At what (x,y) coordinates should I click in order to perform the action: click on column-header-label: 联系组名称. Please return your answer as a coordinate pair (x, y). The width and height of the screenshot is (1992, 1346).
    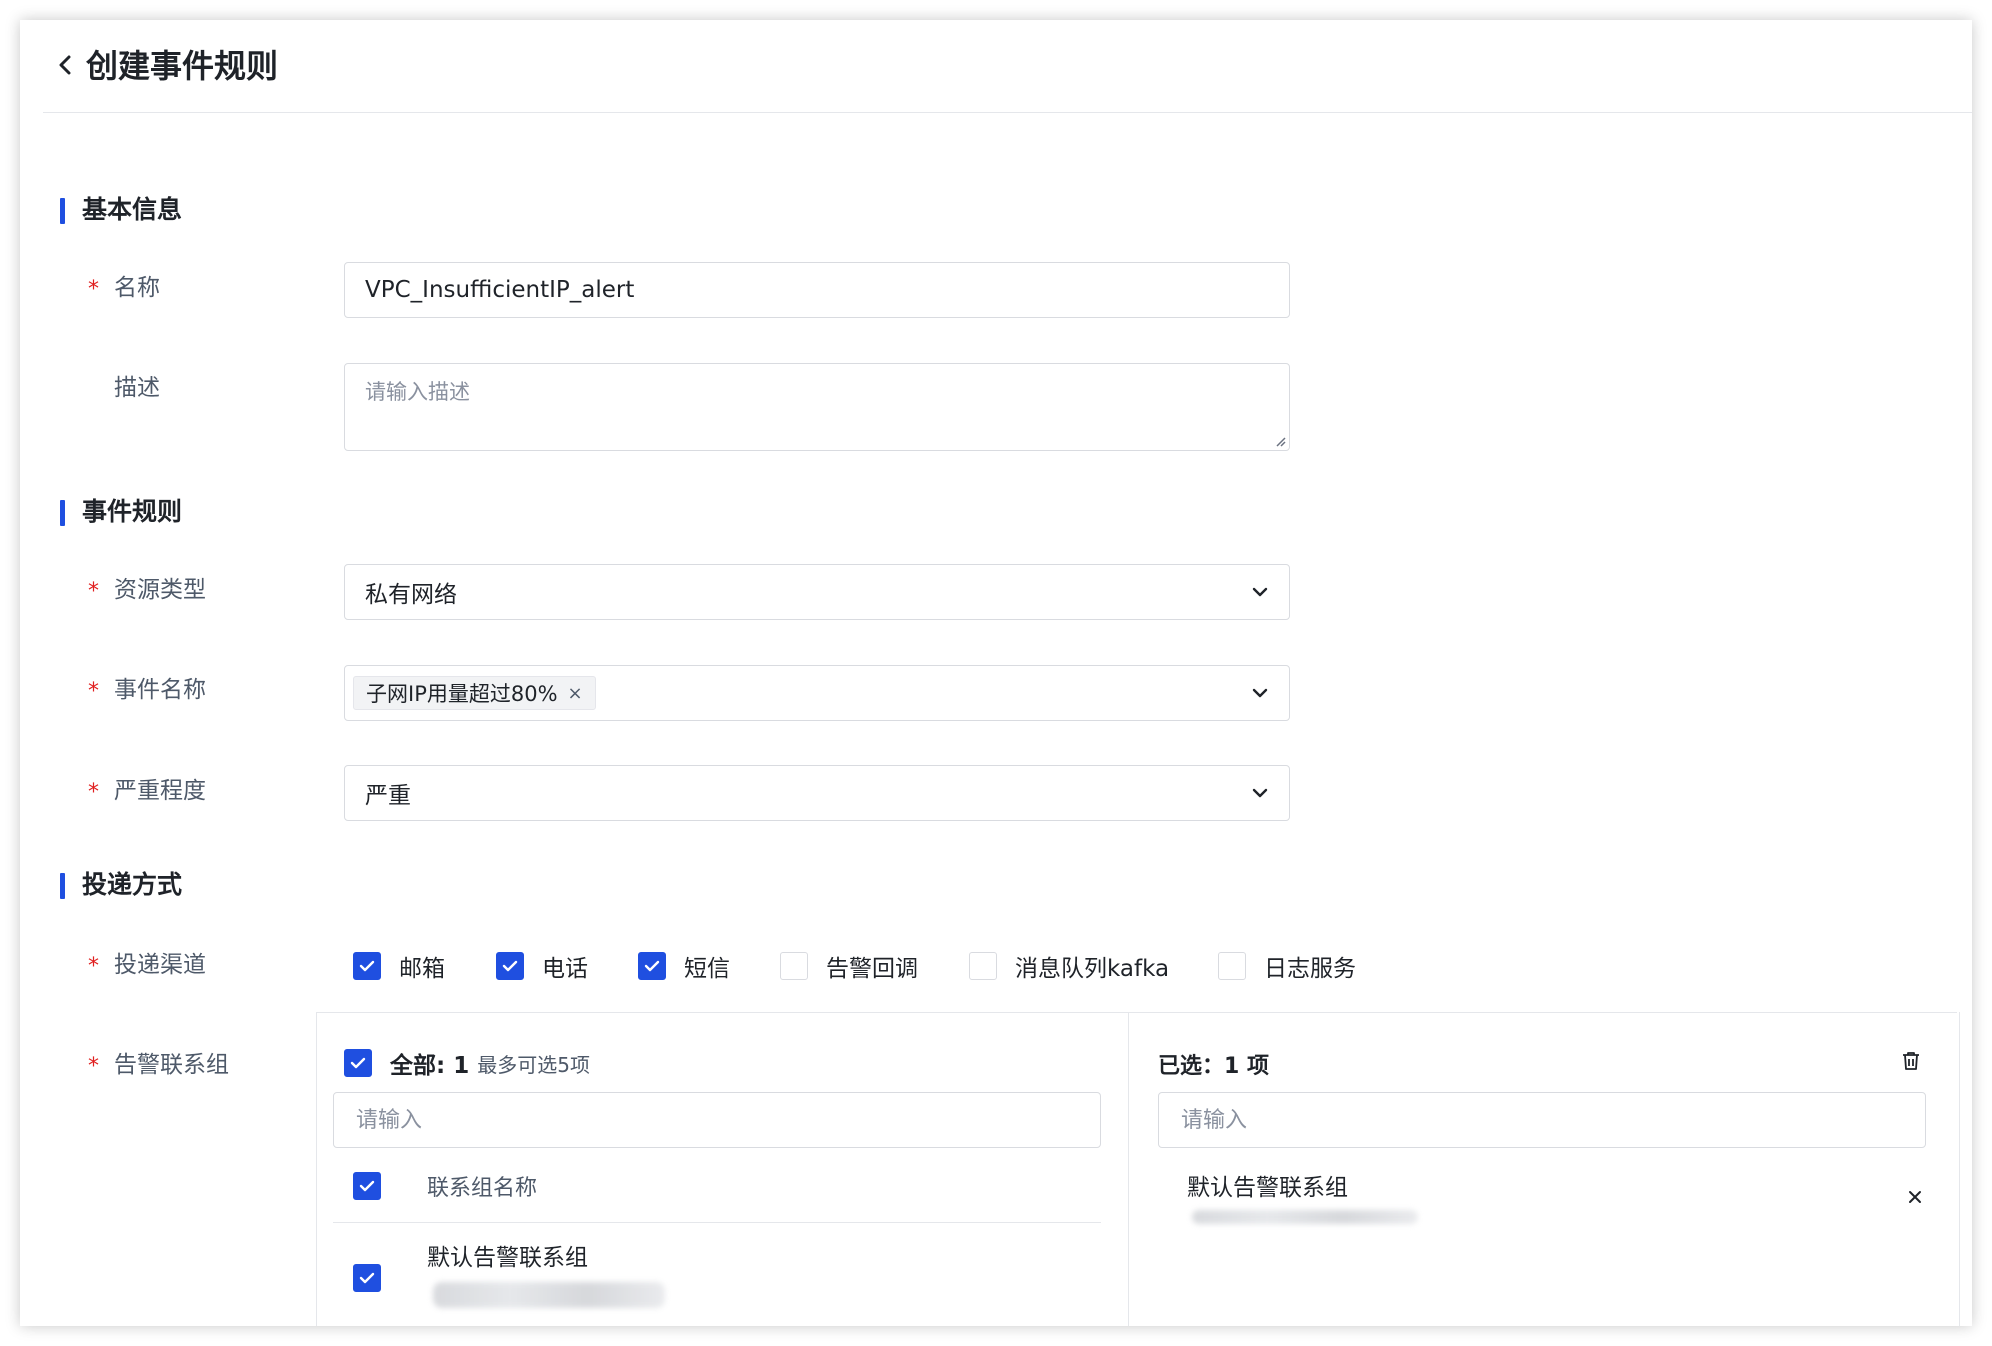
    Looking at the image, I should click on (482, 1188).